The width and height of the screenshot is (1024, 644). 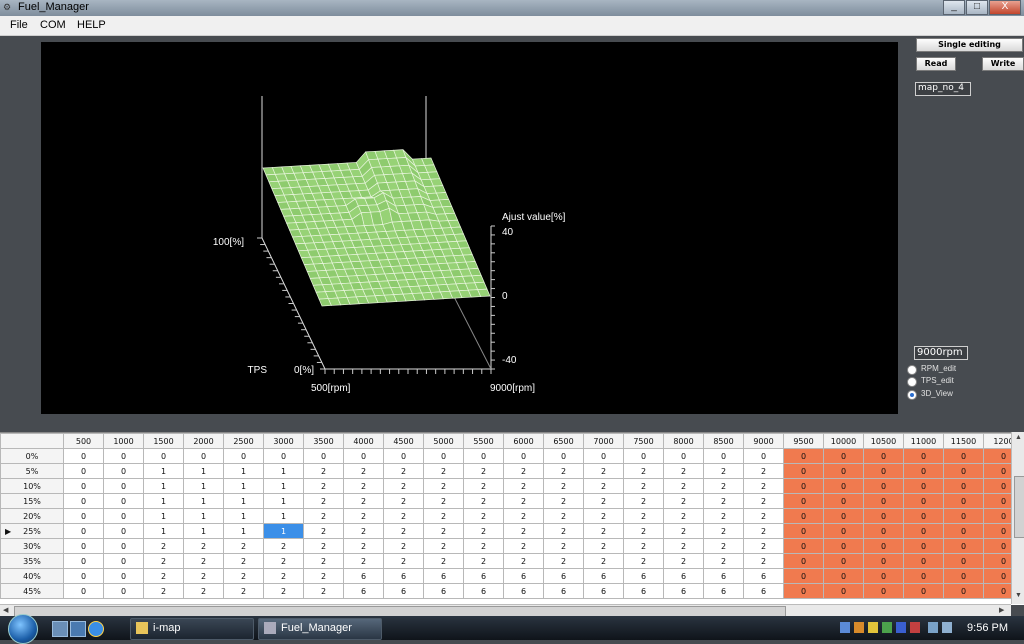 What do you see at coordinates (912, 370) in the screenshot?
I see `radio-dot` at bounding box center [912, 370].